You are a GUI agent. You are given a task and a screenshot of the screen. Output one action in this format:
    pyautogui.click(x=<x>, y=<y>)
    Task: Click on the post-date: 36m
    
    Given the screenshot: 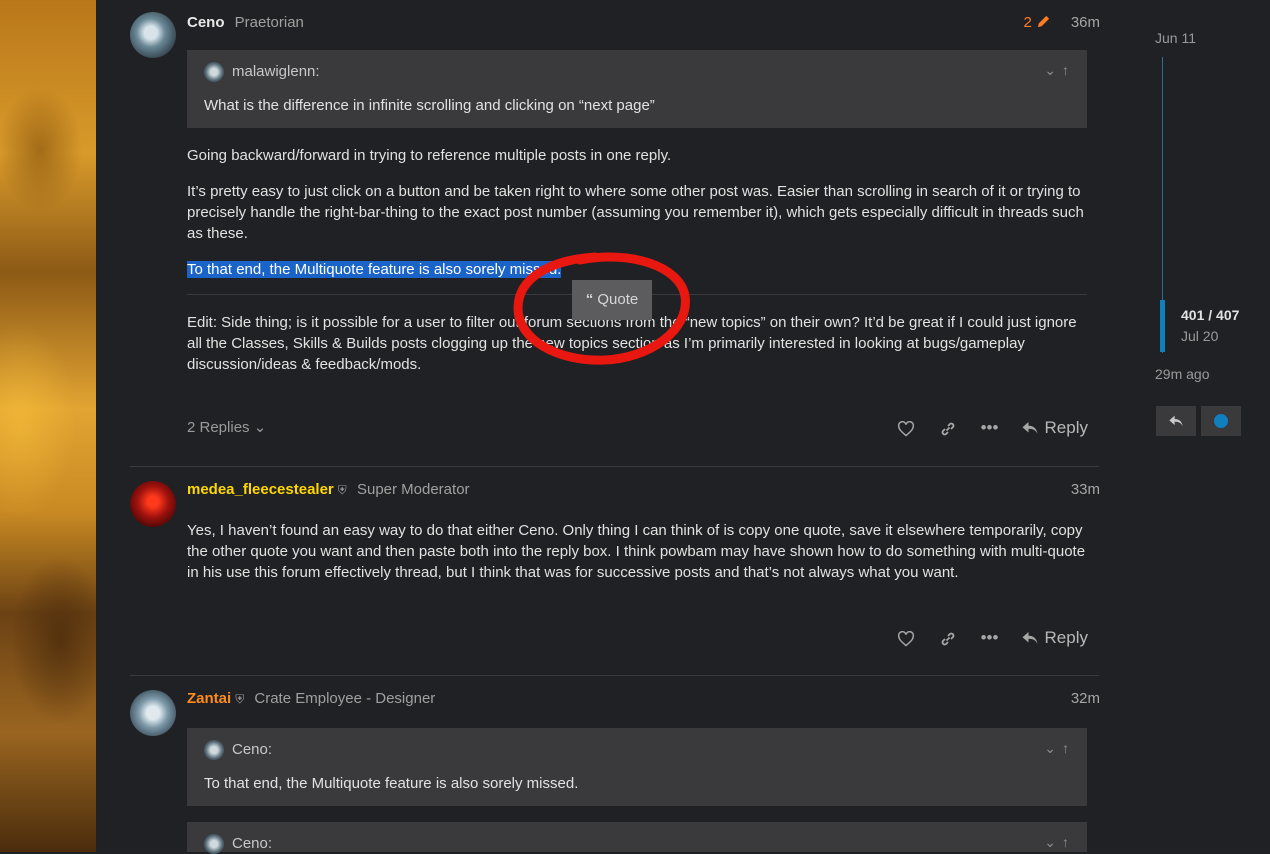 What is the action you would take?
    pyautogui.click(x=1085, y=23)
    